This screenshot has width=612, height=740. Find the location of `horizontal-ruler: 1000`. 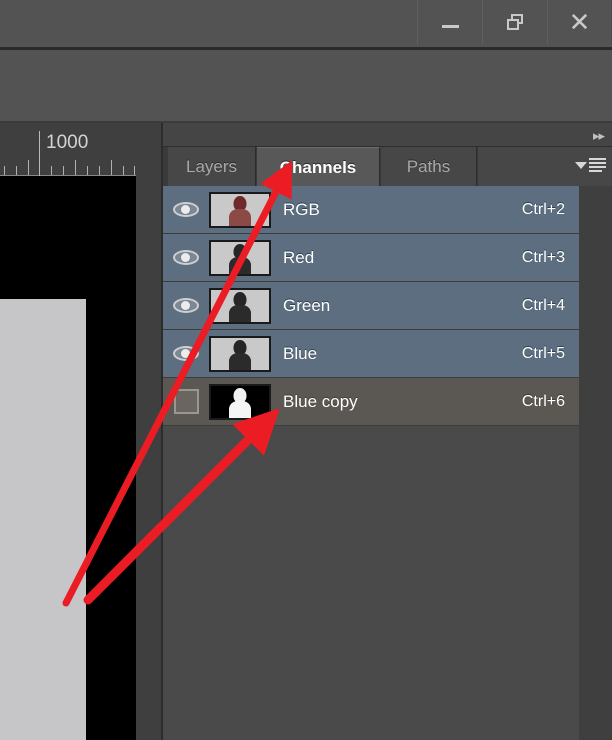

horizontal-ruler: 1000 is located at coordinates (70, 149).